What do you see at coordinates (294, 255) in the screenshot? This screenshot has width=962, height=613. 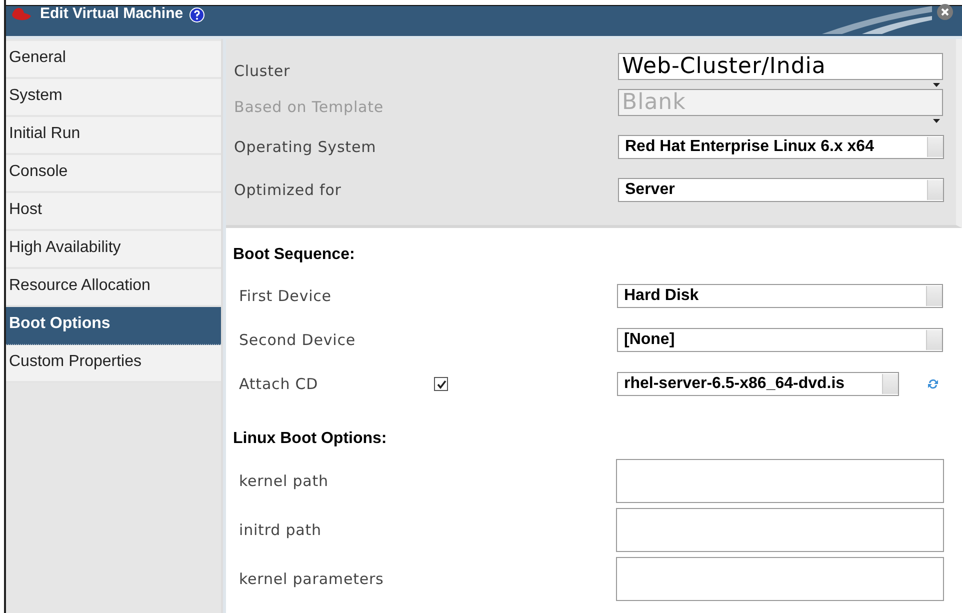 I see `section-heading: Boot Sequence:` at bounding box center [294, 255].